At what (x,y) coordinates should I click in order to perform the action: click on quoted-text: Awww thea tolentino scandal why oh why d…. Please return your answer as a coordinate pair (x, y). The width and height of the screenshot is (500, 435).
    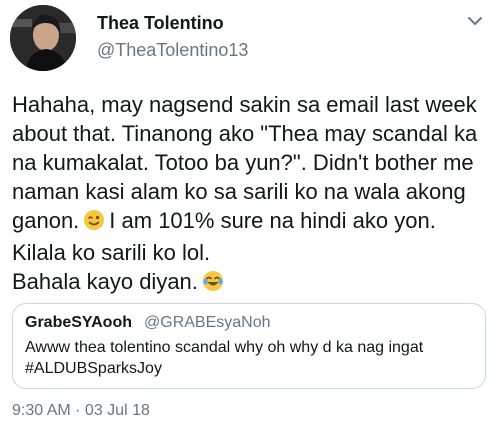
    Looking at the image, I should click on (224, 358).